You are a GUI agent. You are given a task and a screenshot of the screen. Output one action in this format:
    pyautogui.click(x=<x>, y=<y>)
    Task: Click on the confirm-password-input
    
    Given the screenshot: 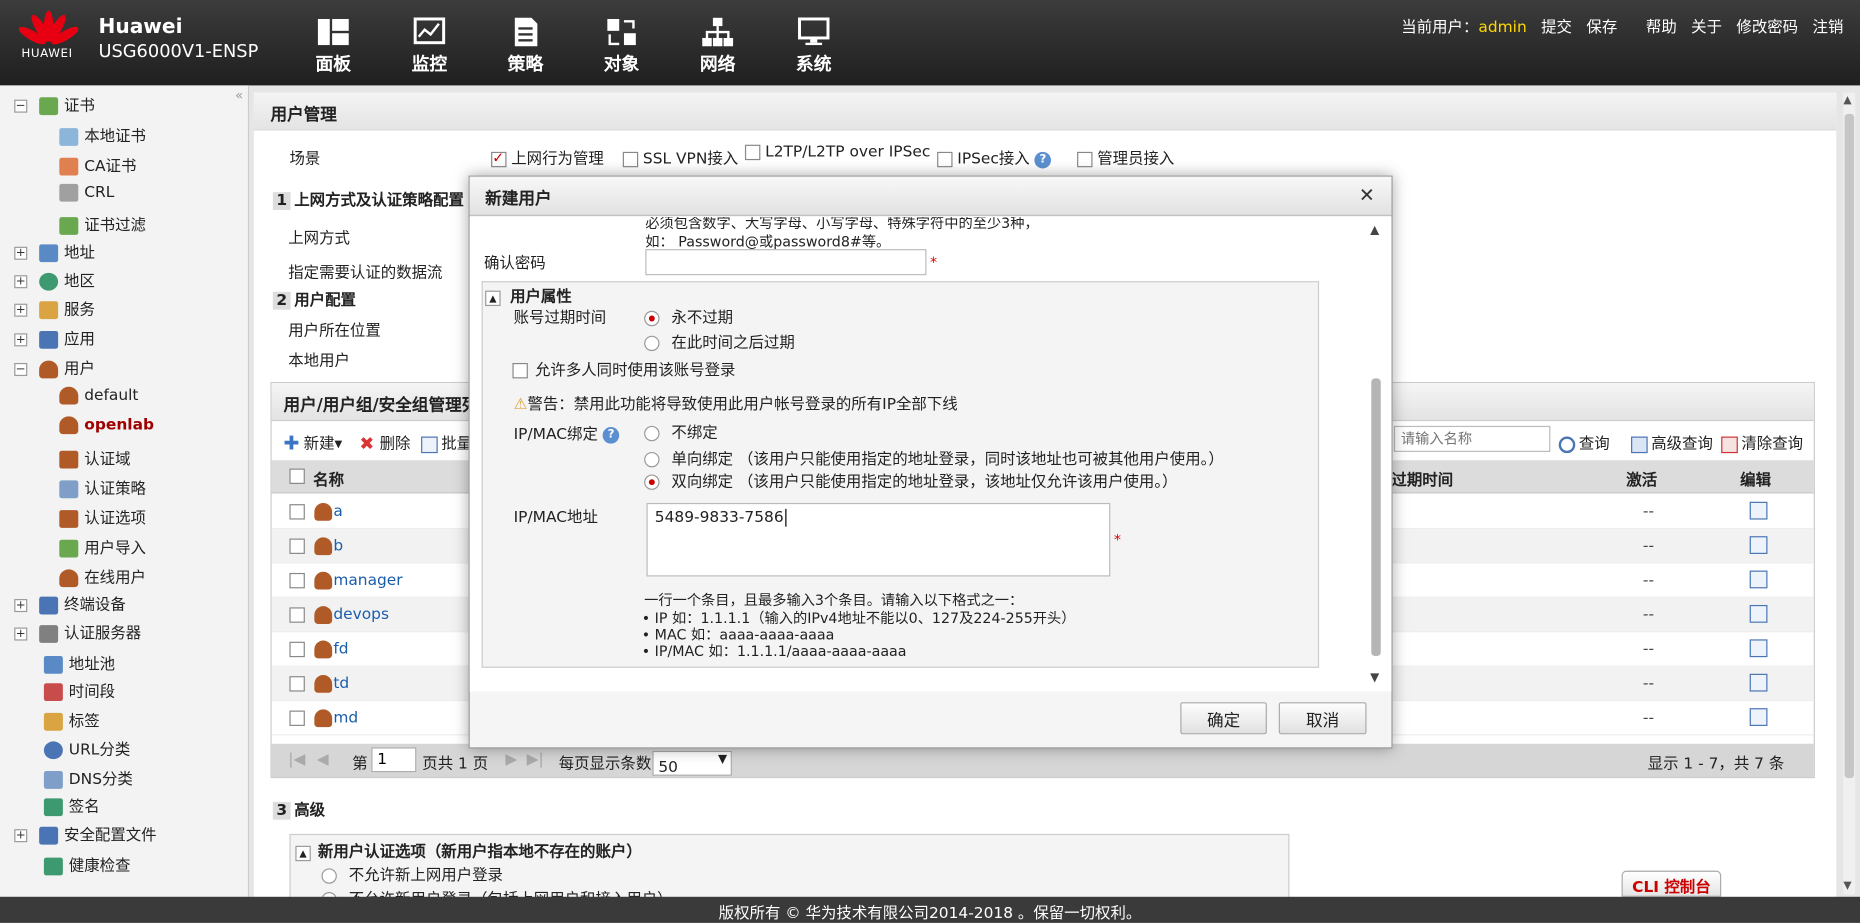 What is the action you would take?
    pyautogui.click(x=786, y=262)
    